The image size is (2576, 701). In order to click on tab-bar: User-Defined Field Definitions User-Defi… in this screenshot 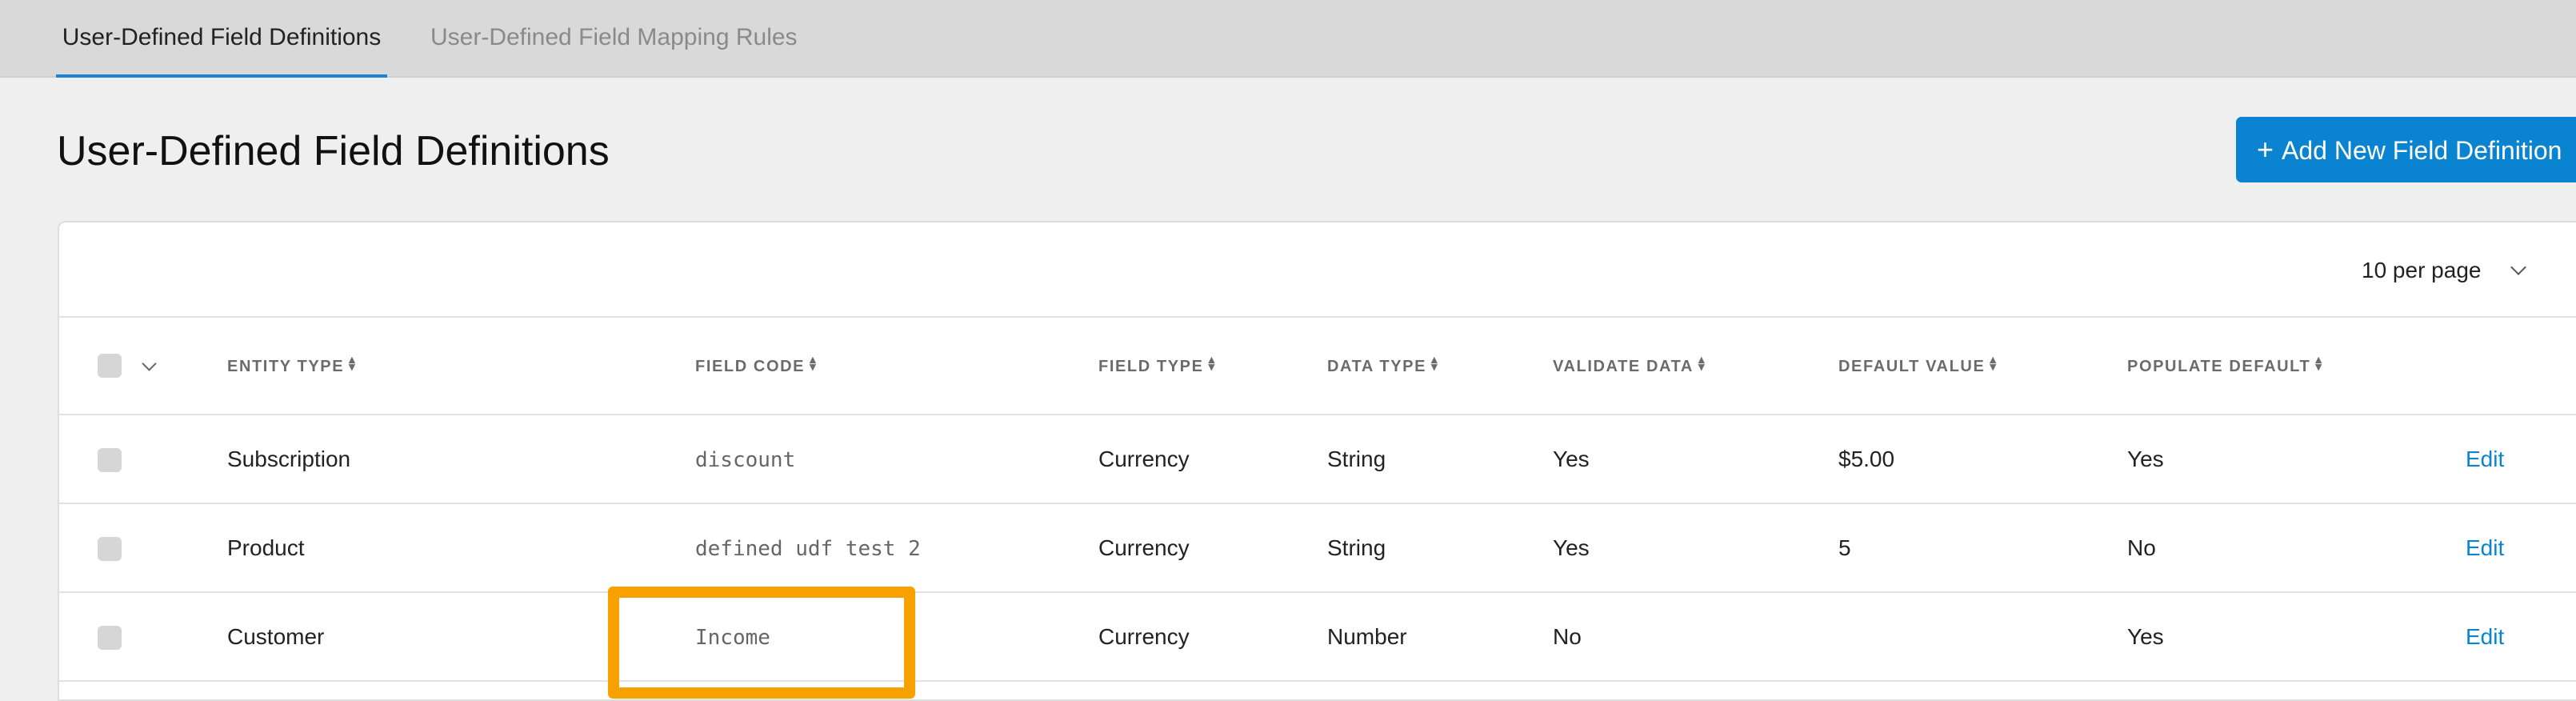, I will do `click(1288, 39)`.